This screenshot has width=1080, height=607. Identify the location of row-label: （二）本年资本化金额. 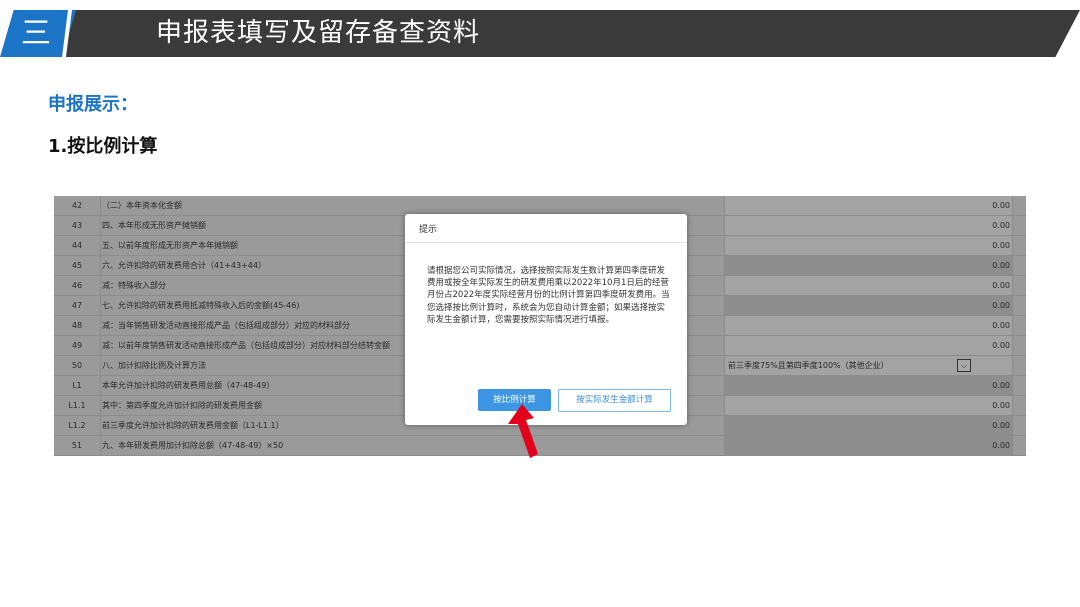
(413, 205).